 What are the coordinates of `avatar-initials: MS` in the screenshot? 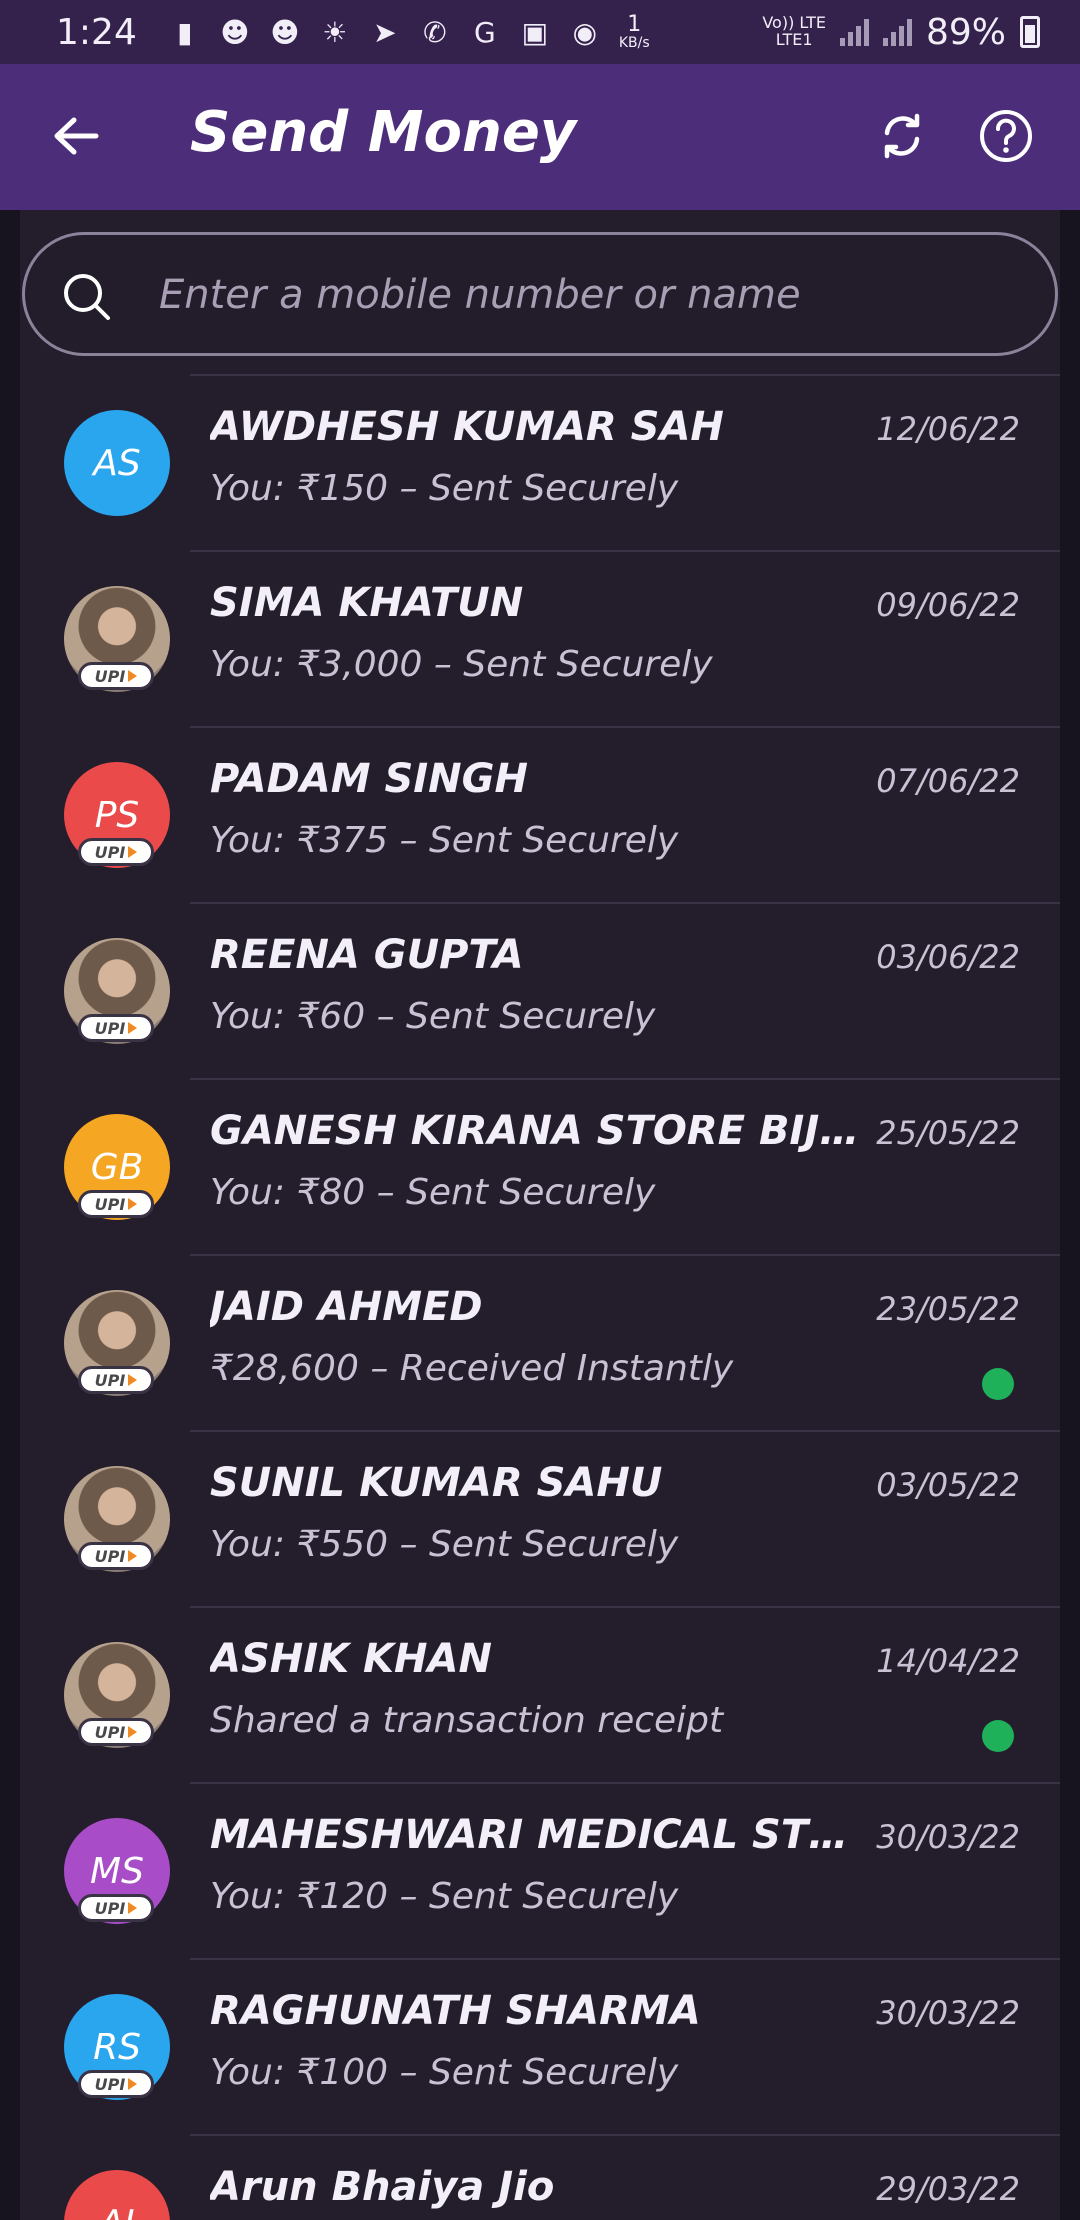 It's located at (117, 1871).